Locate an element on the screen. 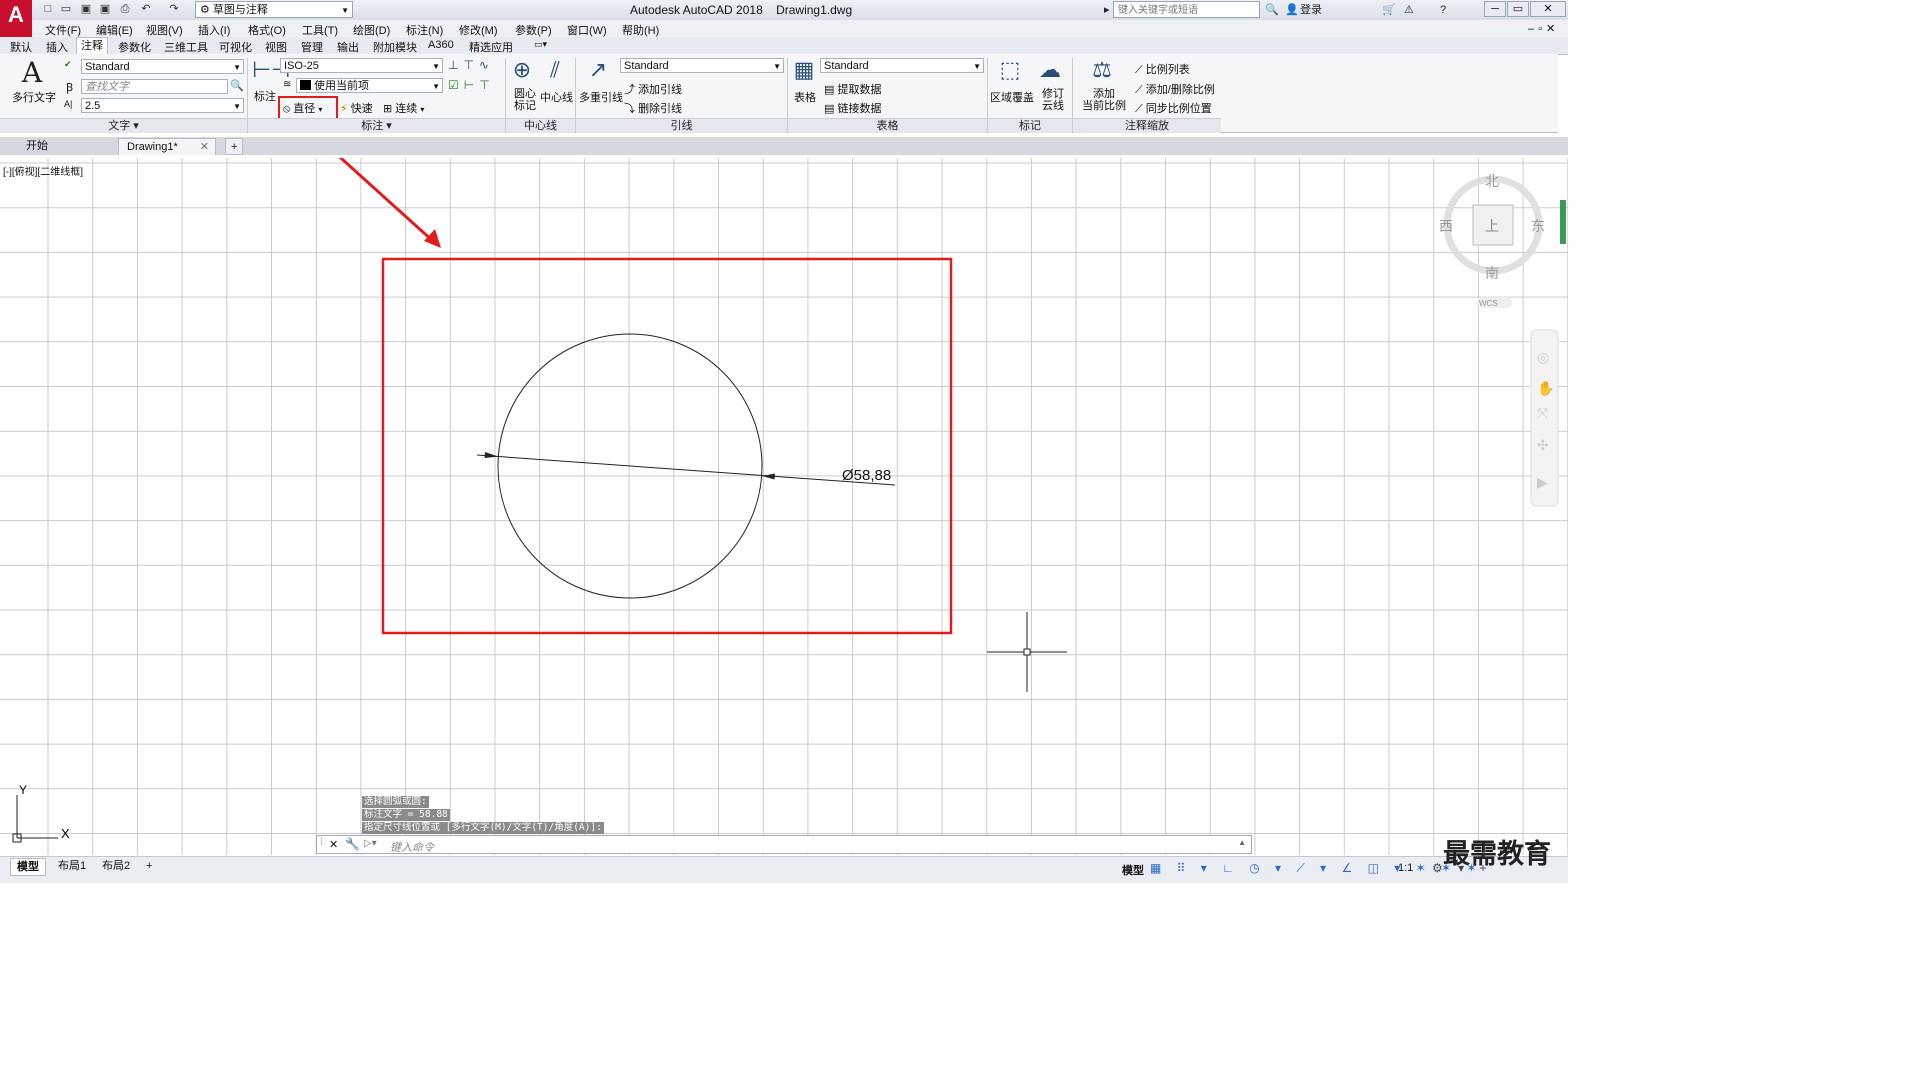 Image resolution: width=1920 pixels, height=1080 pixels. pan-icon: ✋ is located at coordinates (1545, 388).